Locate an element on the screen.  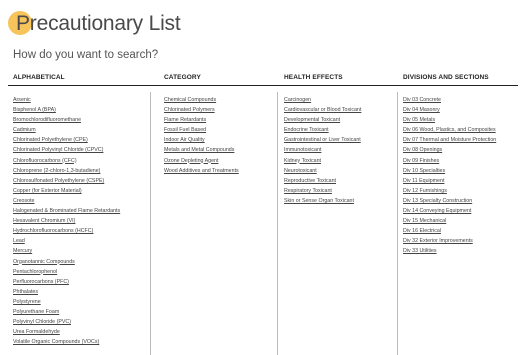
list-item-link: Chlorinated Polyvinyl Chloride (CPVC) is located at coordinates (81, 150).